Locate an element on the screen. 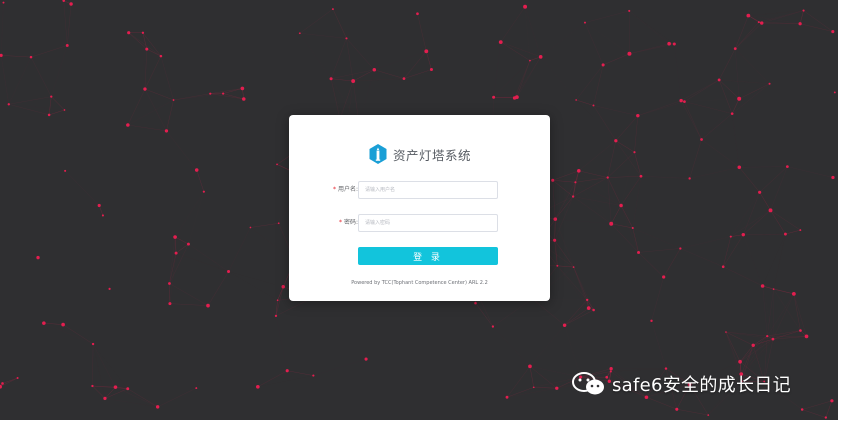  required-mark: * is located at coordinates (340, 222).